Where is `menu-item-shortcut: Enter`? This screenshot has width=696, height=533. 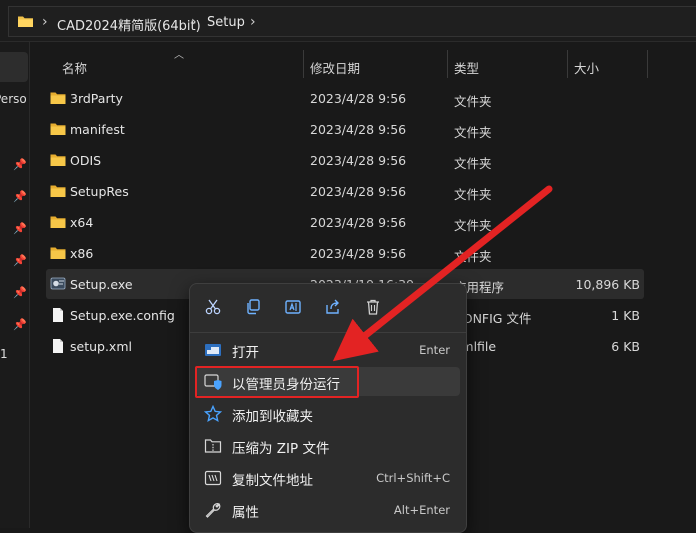 menu-item-shortcut: Enter is located at coordinates (434, 350).